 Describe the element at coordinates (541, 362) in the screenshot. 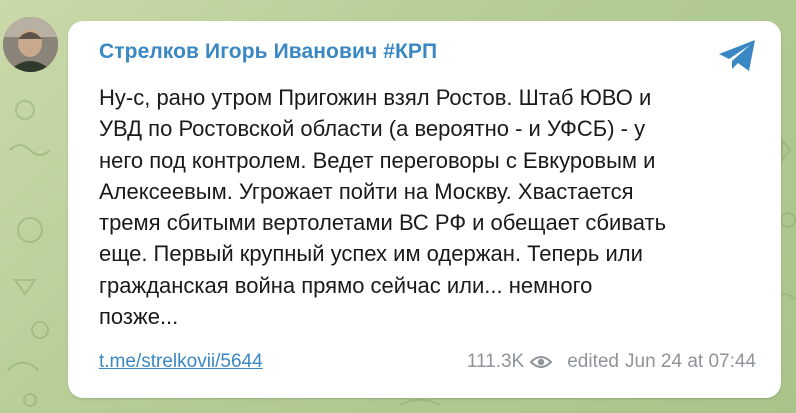

I see `eye-icon` at that location.